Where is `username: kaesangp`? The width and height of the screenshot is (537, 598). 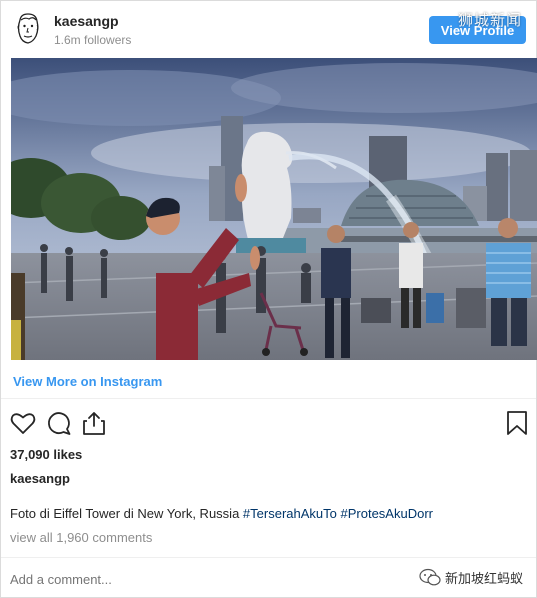
username: kaesangp is located at coordinates (86, 21).